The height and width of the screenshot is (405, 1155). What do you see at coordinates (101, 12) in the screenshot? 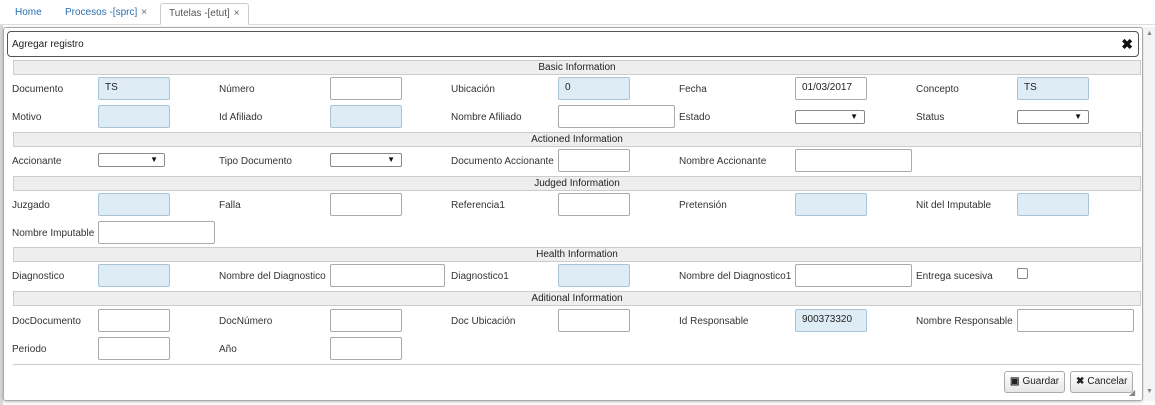
I see `tab-label: Procesos -[sprc]` at bounding box center [101, 12].